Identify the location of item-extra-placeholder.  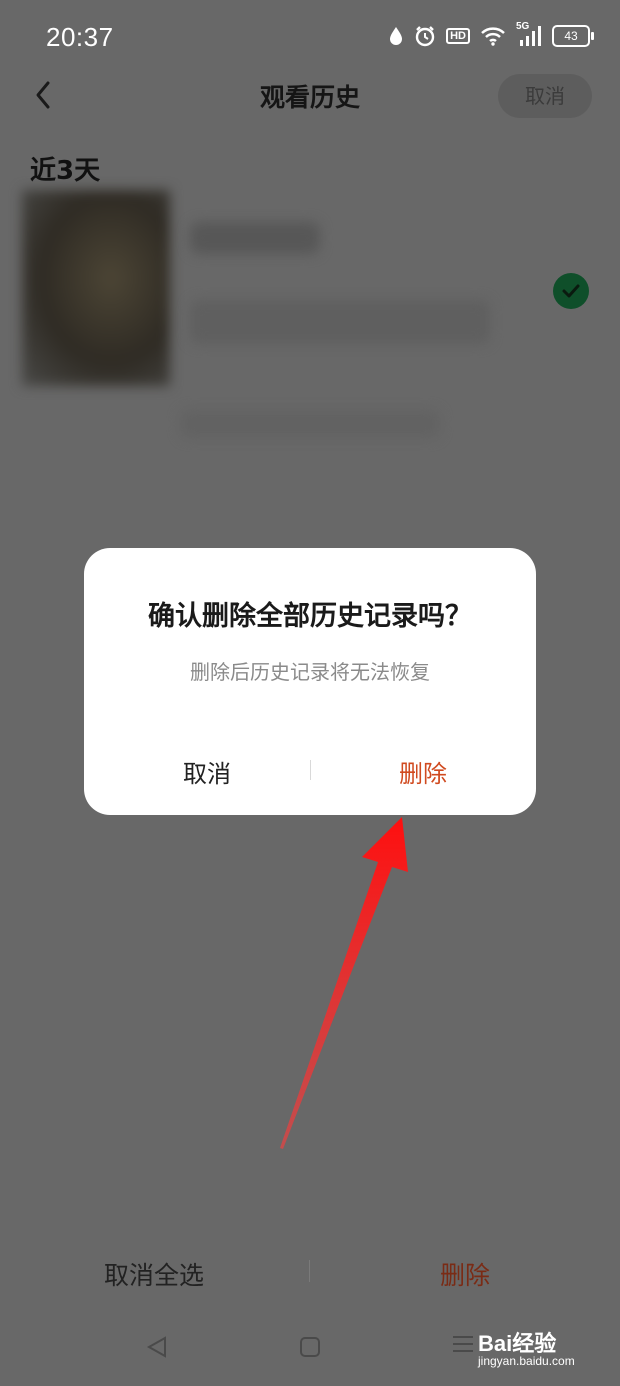
(310, 424).